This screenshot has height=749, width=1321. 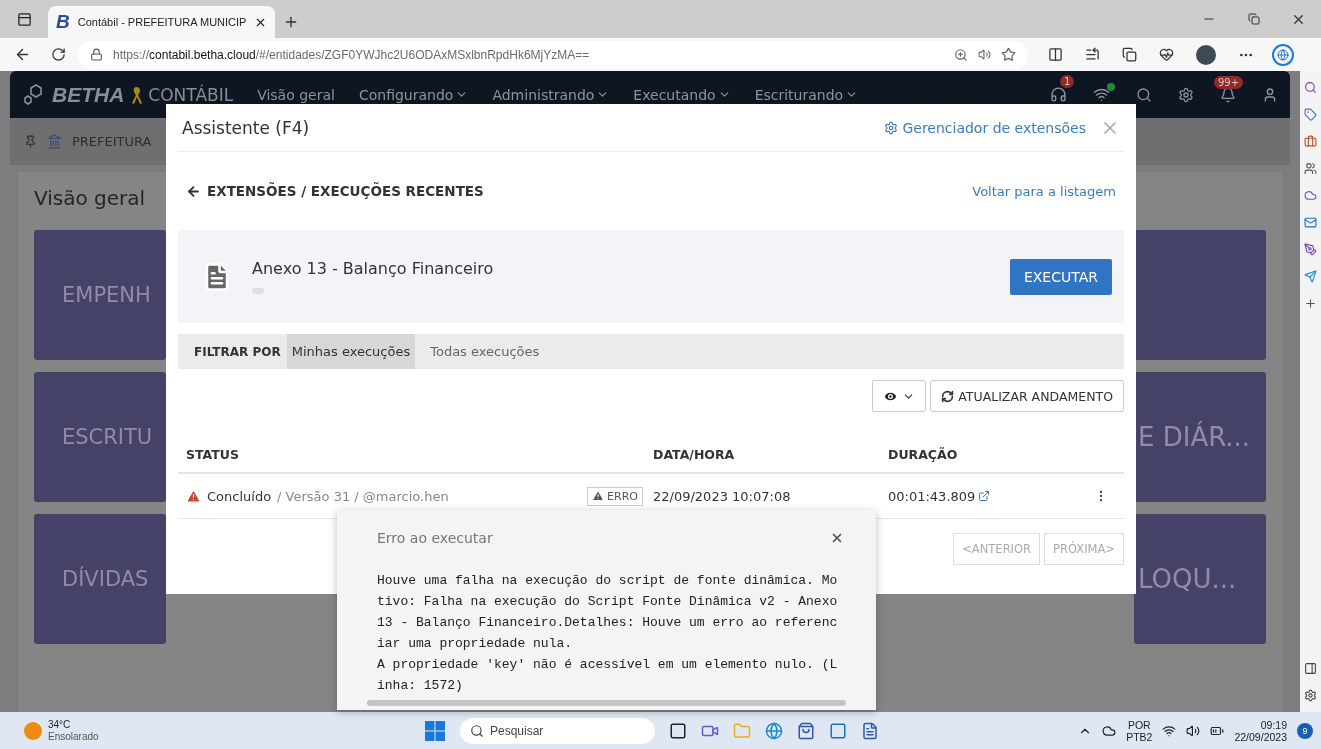 I want to click on split-screen-icon, so click(x=1055, y=54).